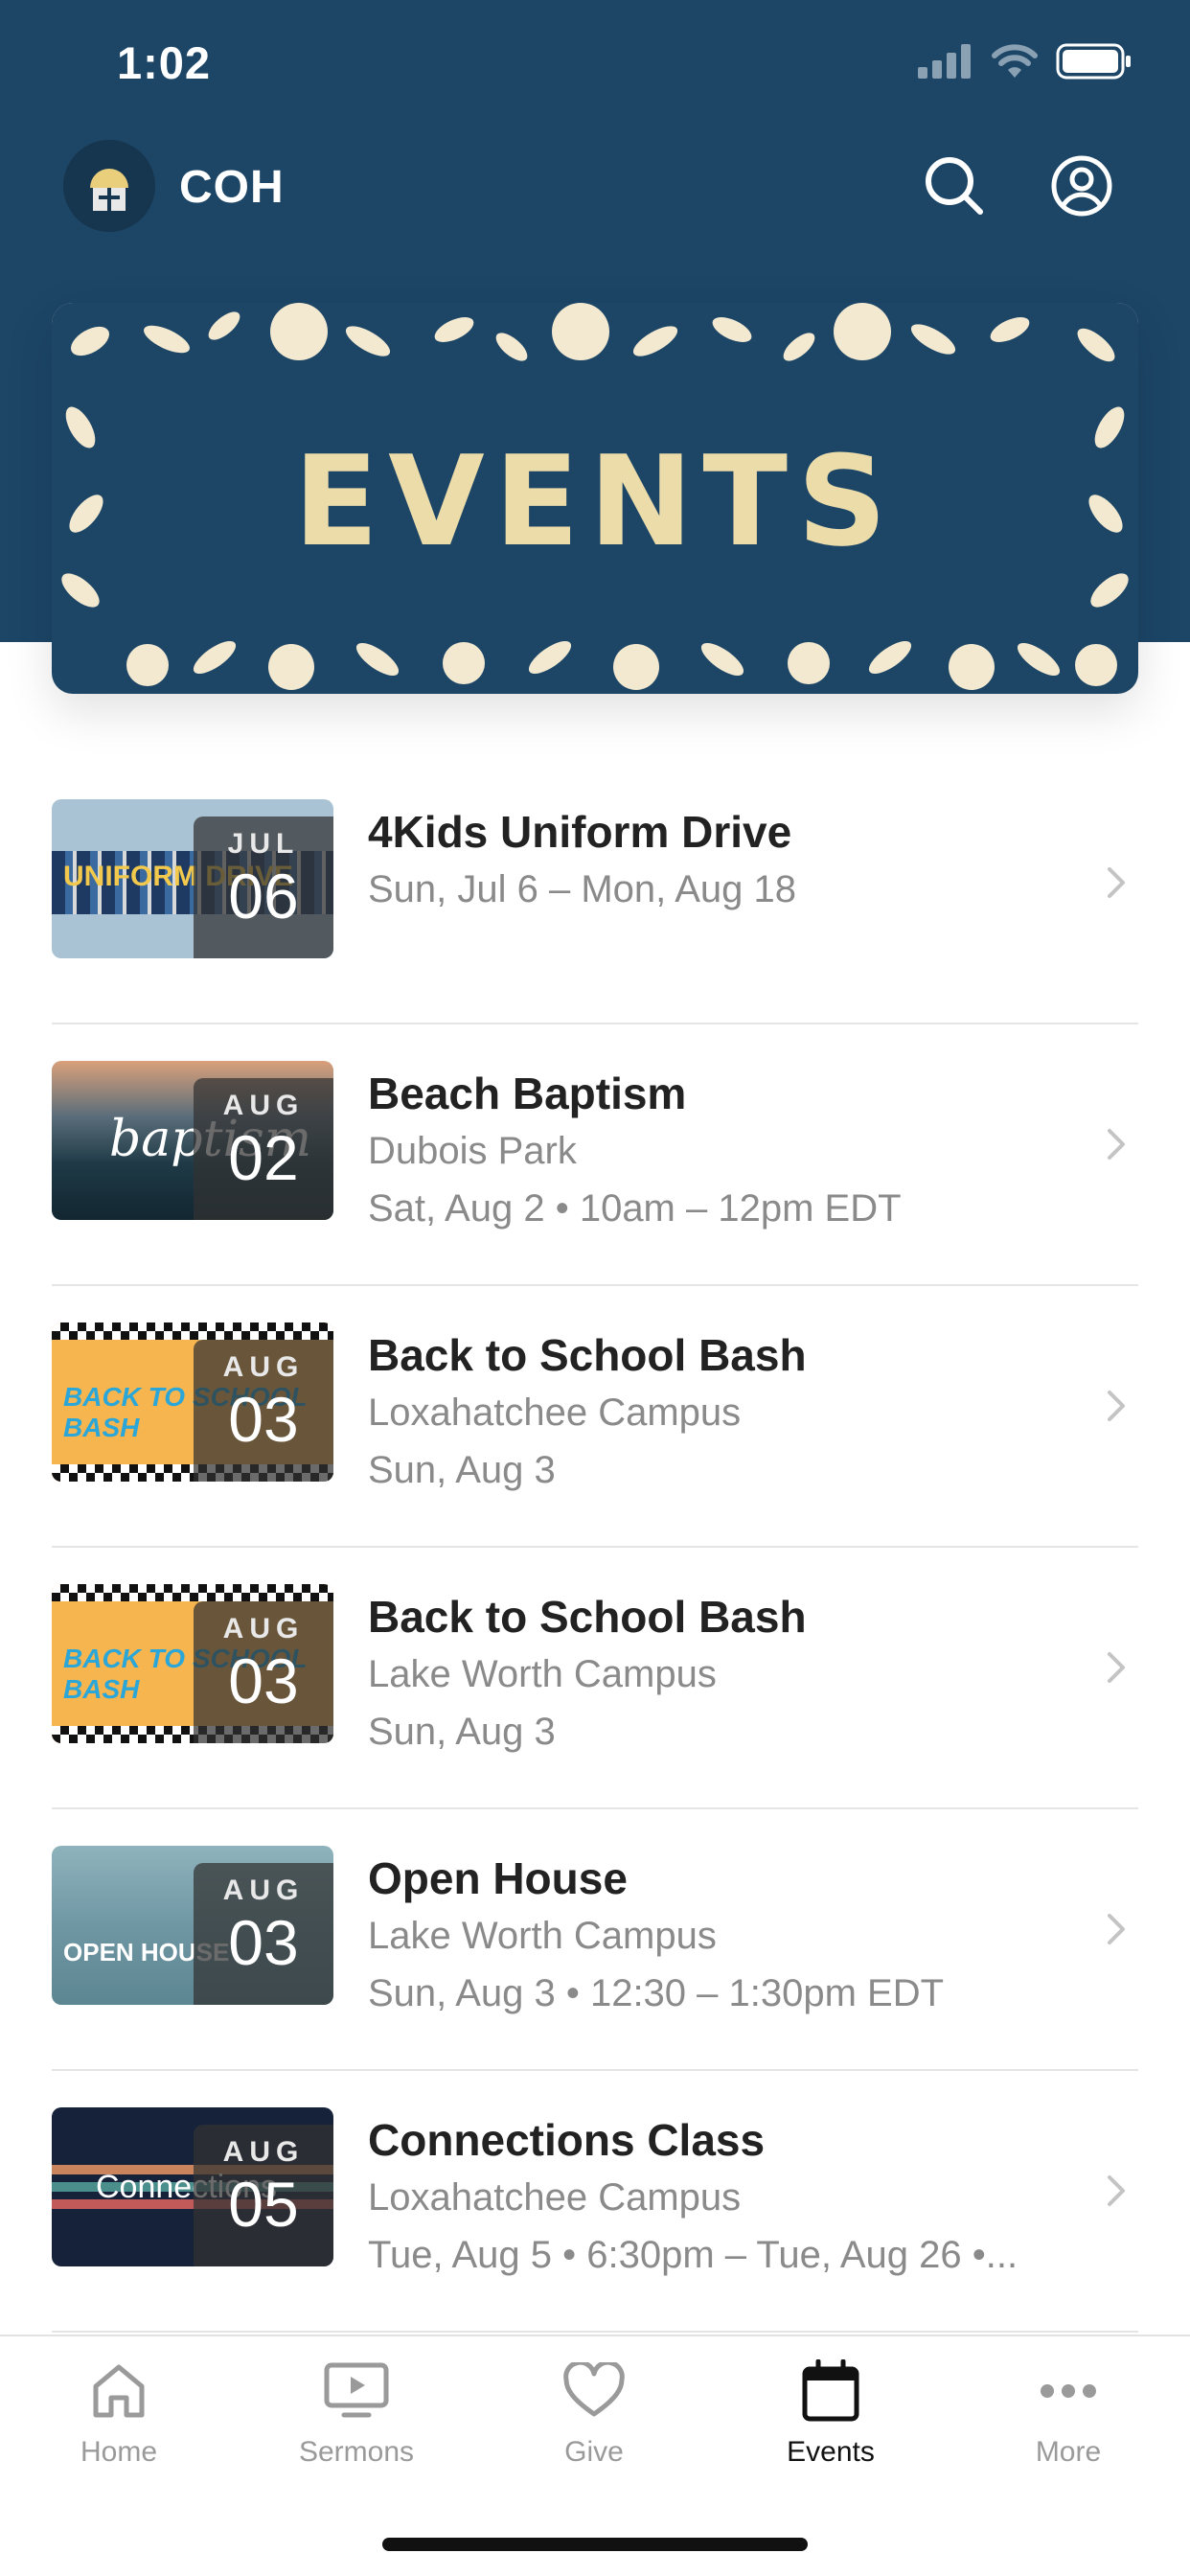  I want to click on search-button, so click(955, 185).